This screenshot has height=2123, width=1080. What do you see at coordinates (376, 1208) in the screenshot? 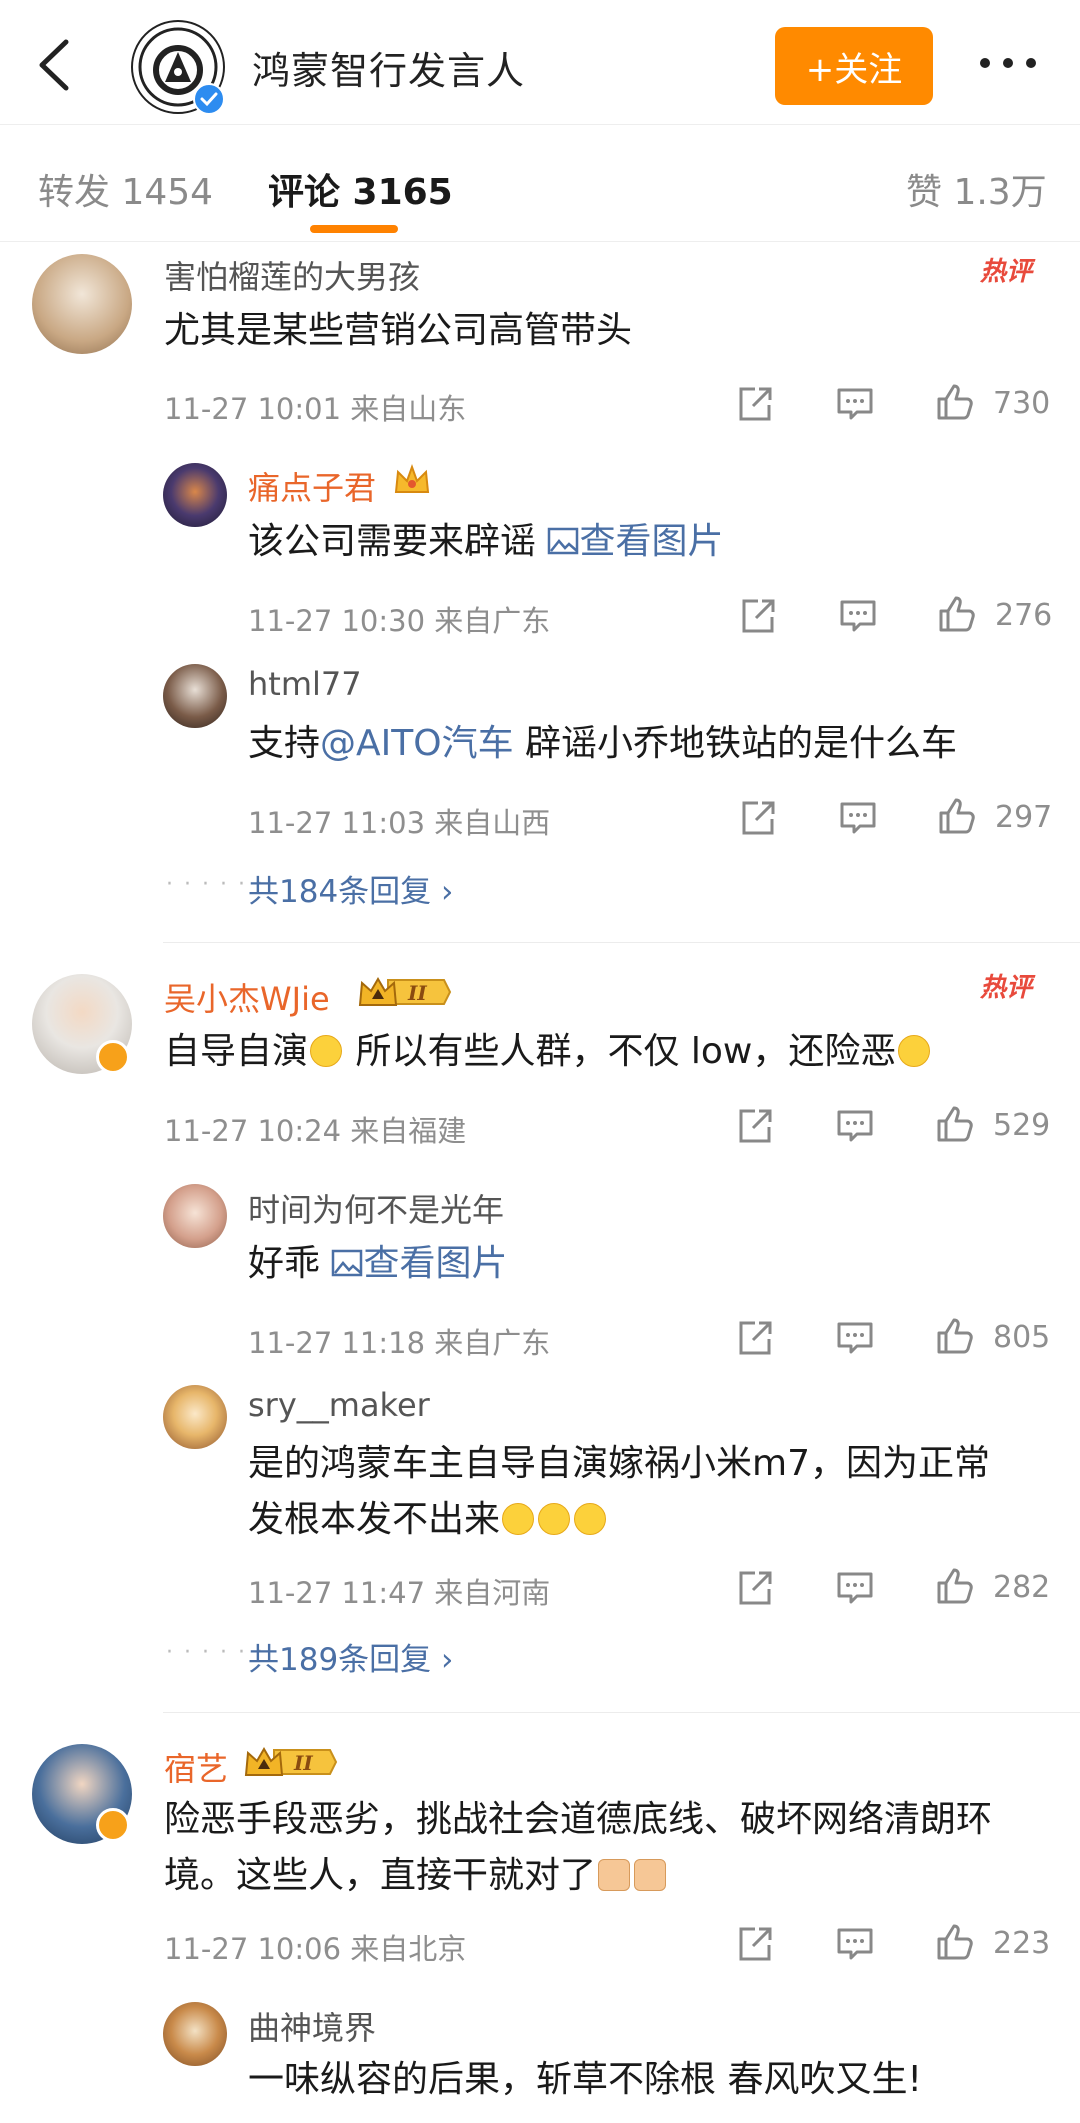
I see `reply-username: 时间为何不是光年` at bounding box center [376, 1208].